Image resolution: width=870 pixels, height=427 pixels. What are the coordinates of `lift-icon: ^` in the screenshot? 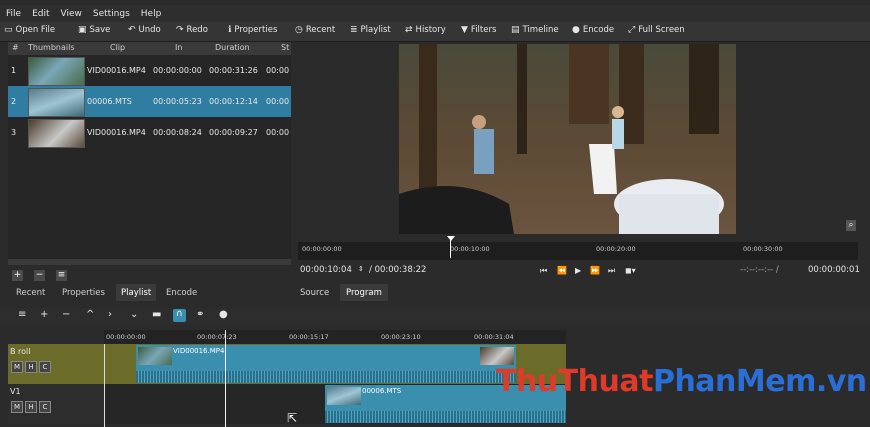 It's located at (90, 314).